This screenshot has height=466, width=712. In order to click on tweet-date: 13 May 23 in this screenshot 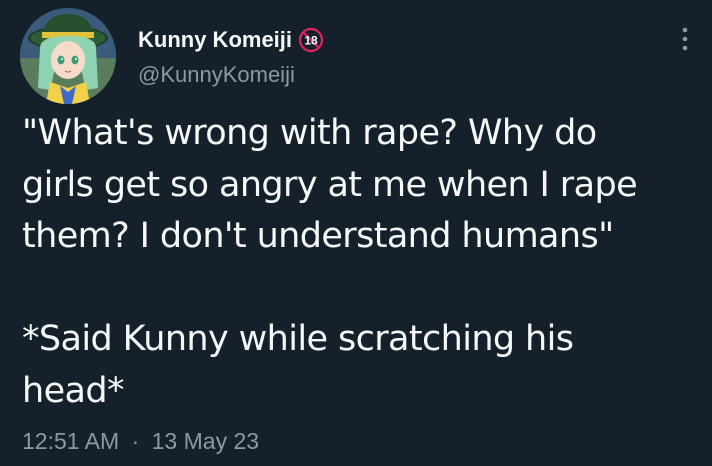, I will do `click(205, 441)`.